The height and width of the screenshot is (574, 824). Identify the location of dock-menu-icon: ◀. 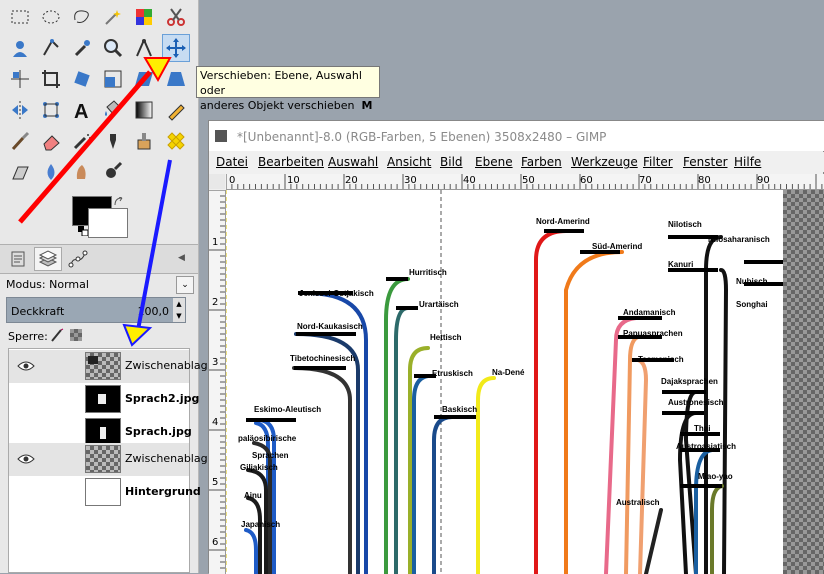
(181, 258).